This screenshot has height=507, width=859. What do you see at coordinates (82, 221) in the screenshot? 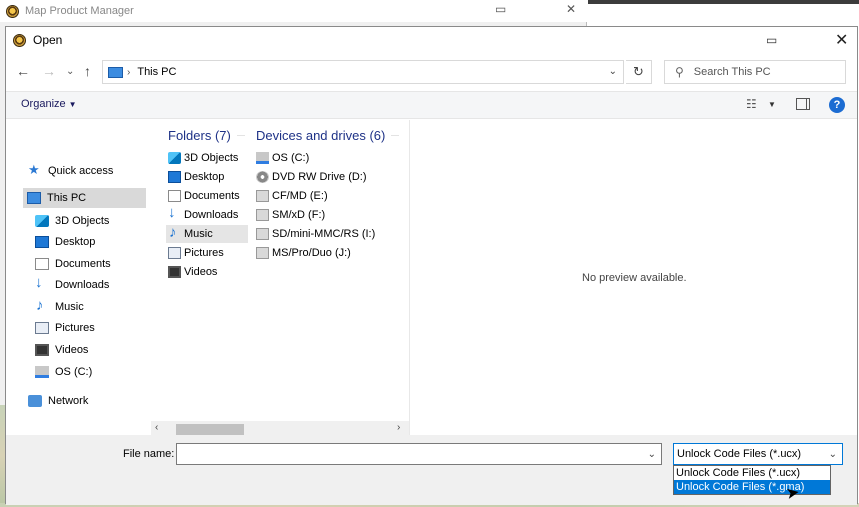
I see `nav-item-label: 3D Objects` at bounding box center [82, 221].